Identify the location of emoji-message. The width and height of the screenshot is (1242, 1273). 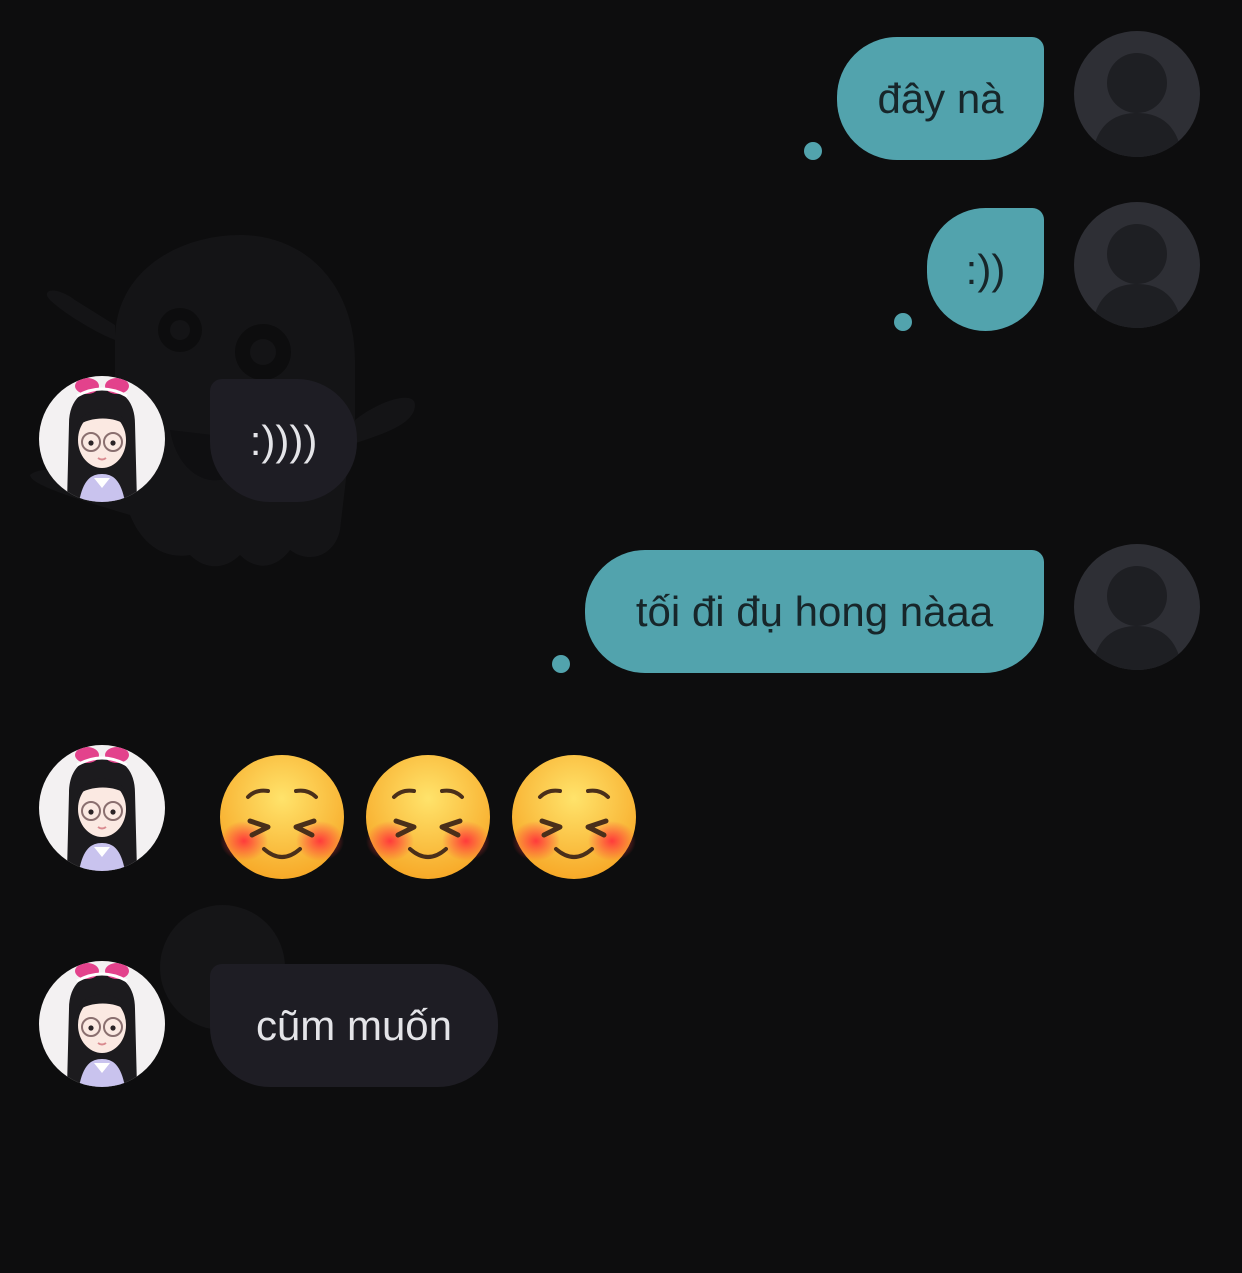
(428, 817).